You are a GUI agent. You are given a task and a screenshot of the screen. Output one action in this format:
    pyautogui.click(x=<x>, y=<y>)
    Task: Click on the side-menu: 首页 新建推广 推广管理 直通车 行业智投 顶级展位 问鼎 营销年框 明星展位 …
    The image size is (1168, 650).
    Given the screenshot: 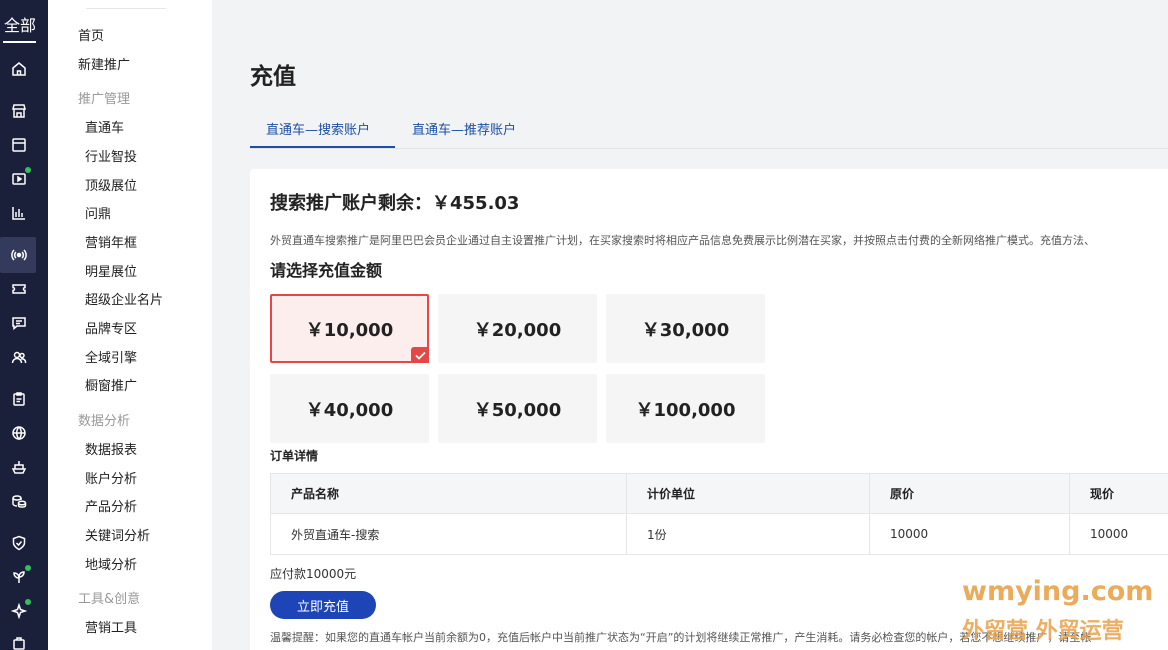 What is the action you would take?
    pyautogui.click(x=130, y=325)
    